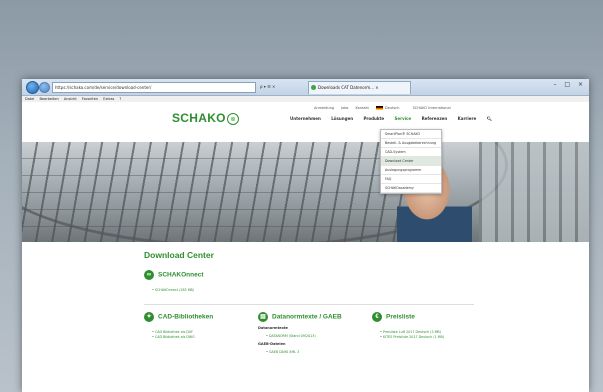 Image resolution: width=603 pixels, height=392 pixels. Describe the element at coordinates (173, 337) in the screenshot. I see `link-cad-dwg: CAD Bibliothek als DWG` at that location.